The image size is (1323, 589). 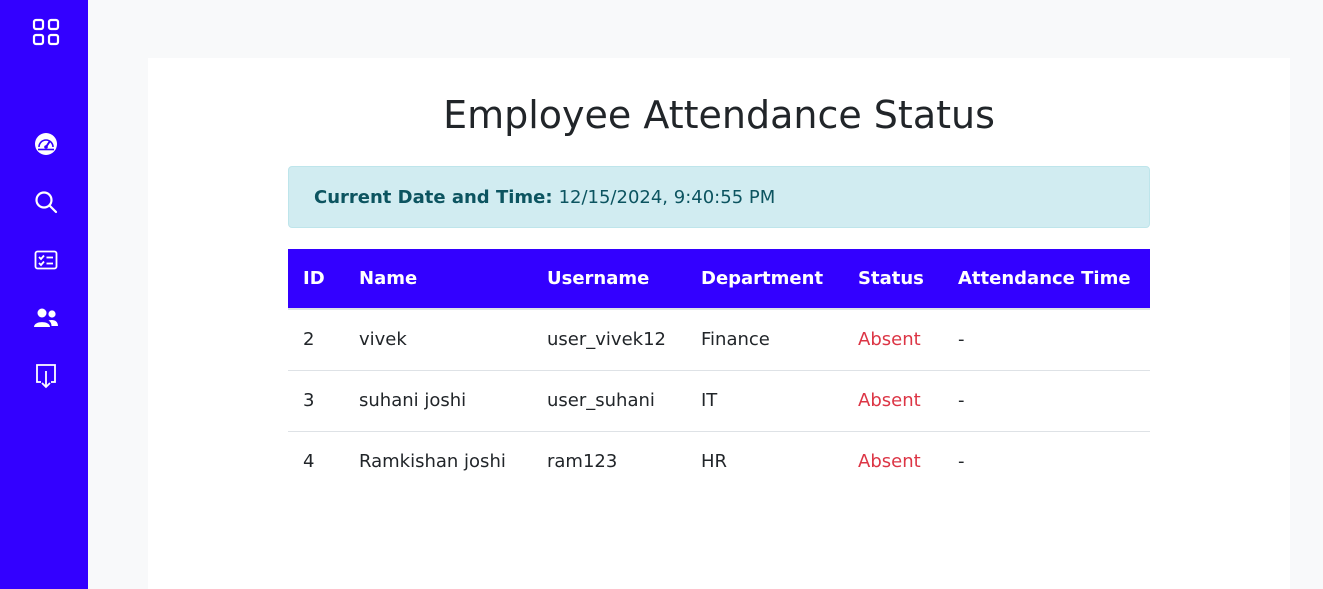 What do you see at coordinates (46, 318) in the screenshot?
I see `people-icon` at bounding box center [46, 318].